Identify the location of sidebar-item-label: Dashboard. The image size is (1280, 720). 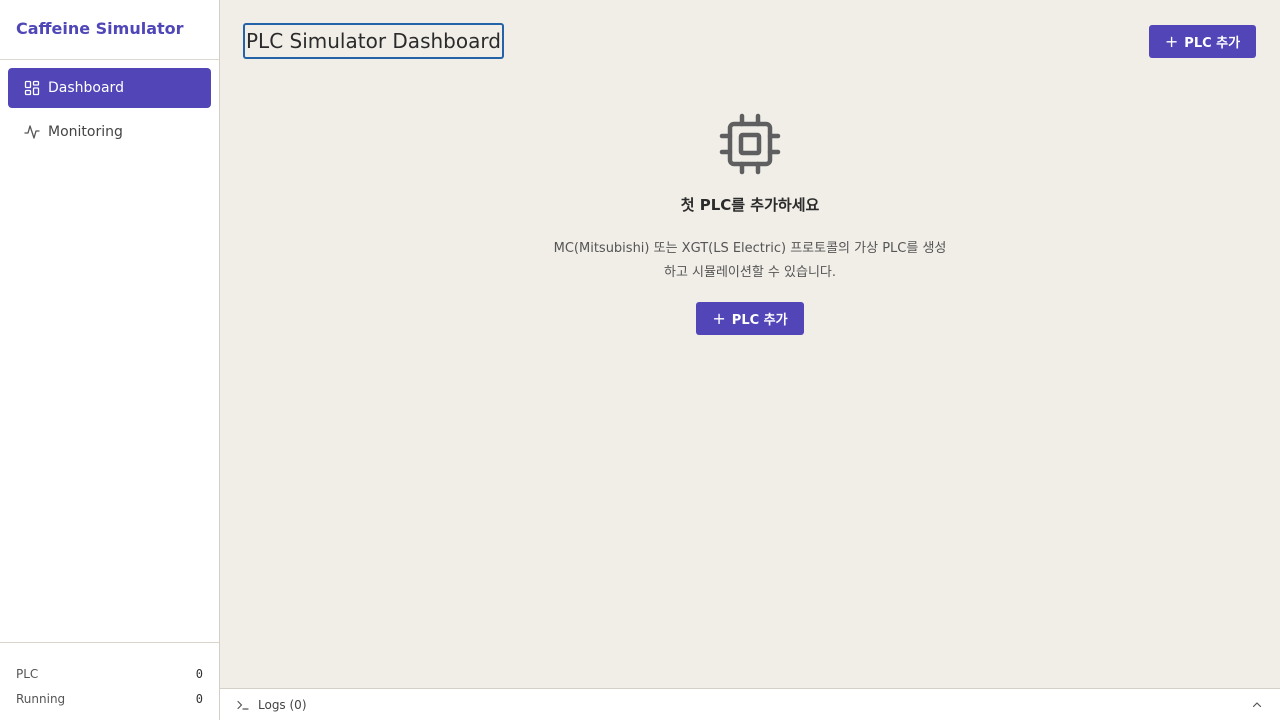
(86, 88).